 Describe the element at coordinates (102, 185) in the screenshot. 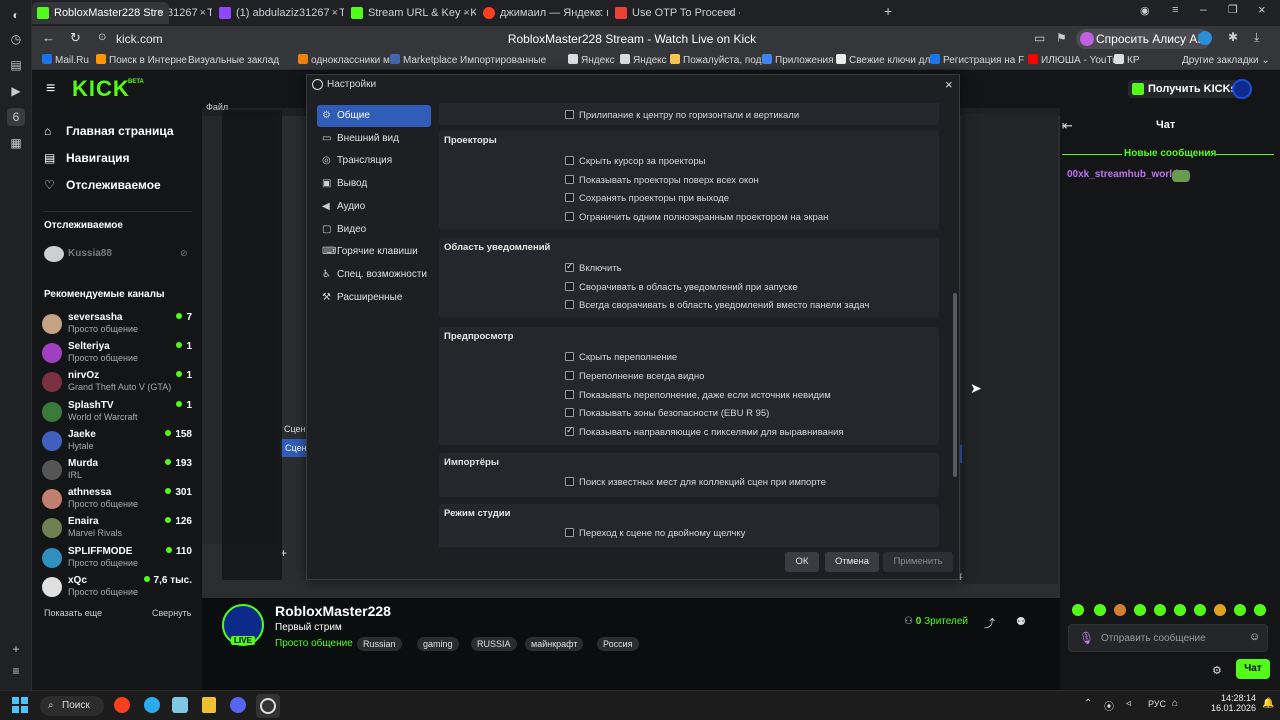

I see `nav-following: ♡ Отслеживаемое` at that location.